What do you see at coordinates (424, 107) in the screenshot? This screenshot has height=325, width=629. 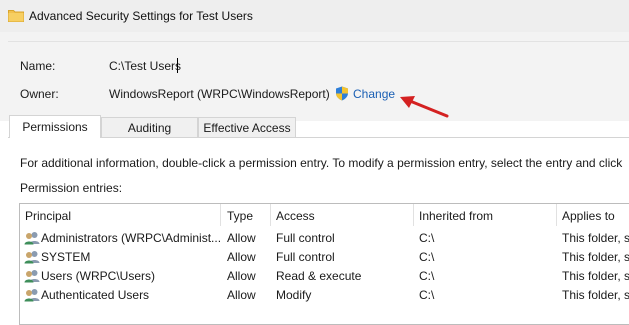 I see `red-arrow` at bounding box center [424, 107].